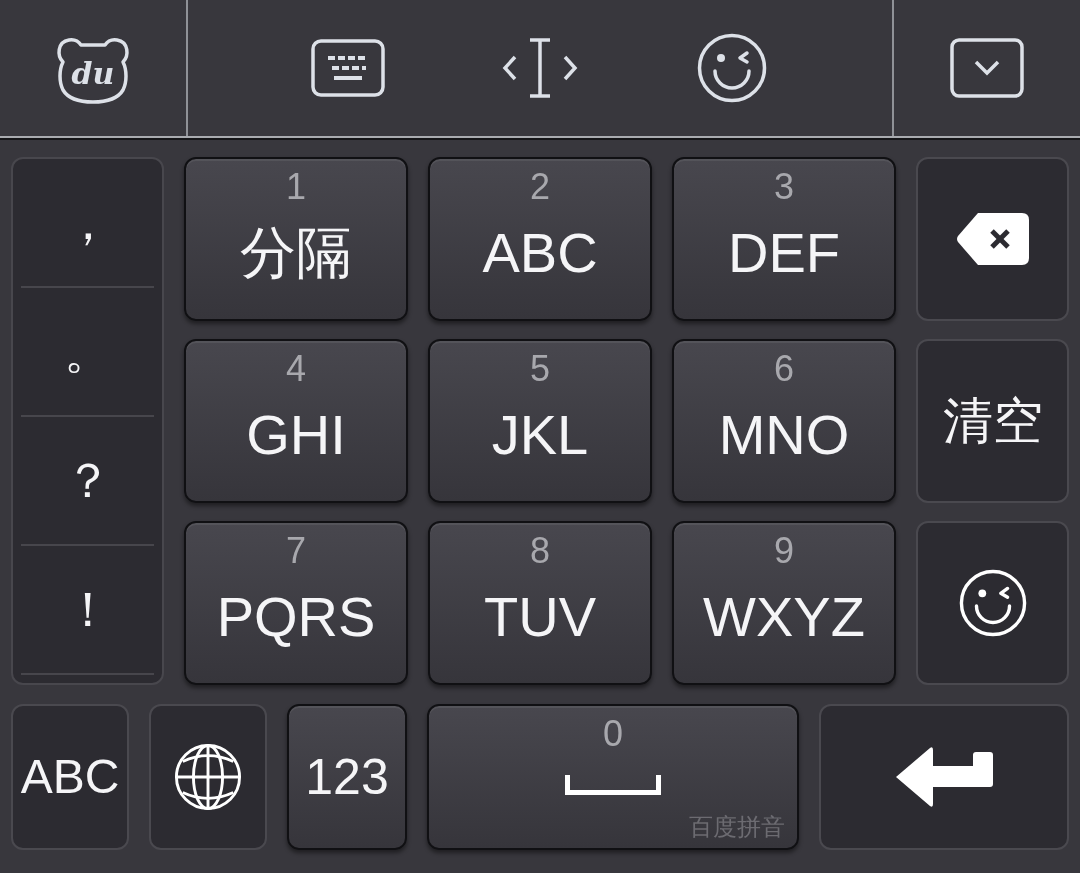 The width and height of the screenshot is (1080, 873). I want to click on backspace-key, so click(992, 239).